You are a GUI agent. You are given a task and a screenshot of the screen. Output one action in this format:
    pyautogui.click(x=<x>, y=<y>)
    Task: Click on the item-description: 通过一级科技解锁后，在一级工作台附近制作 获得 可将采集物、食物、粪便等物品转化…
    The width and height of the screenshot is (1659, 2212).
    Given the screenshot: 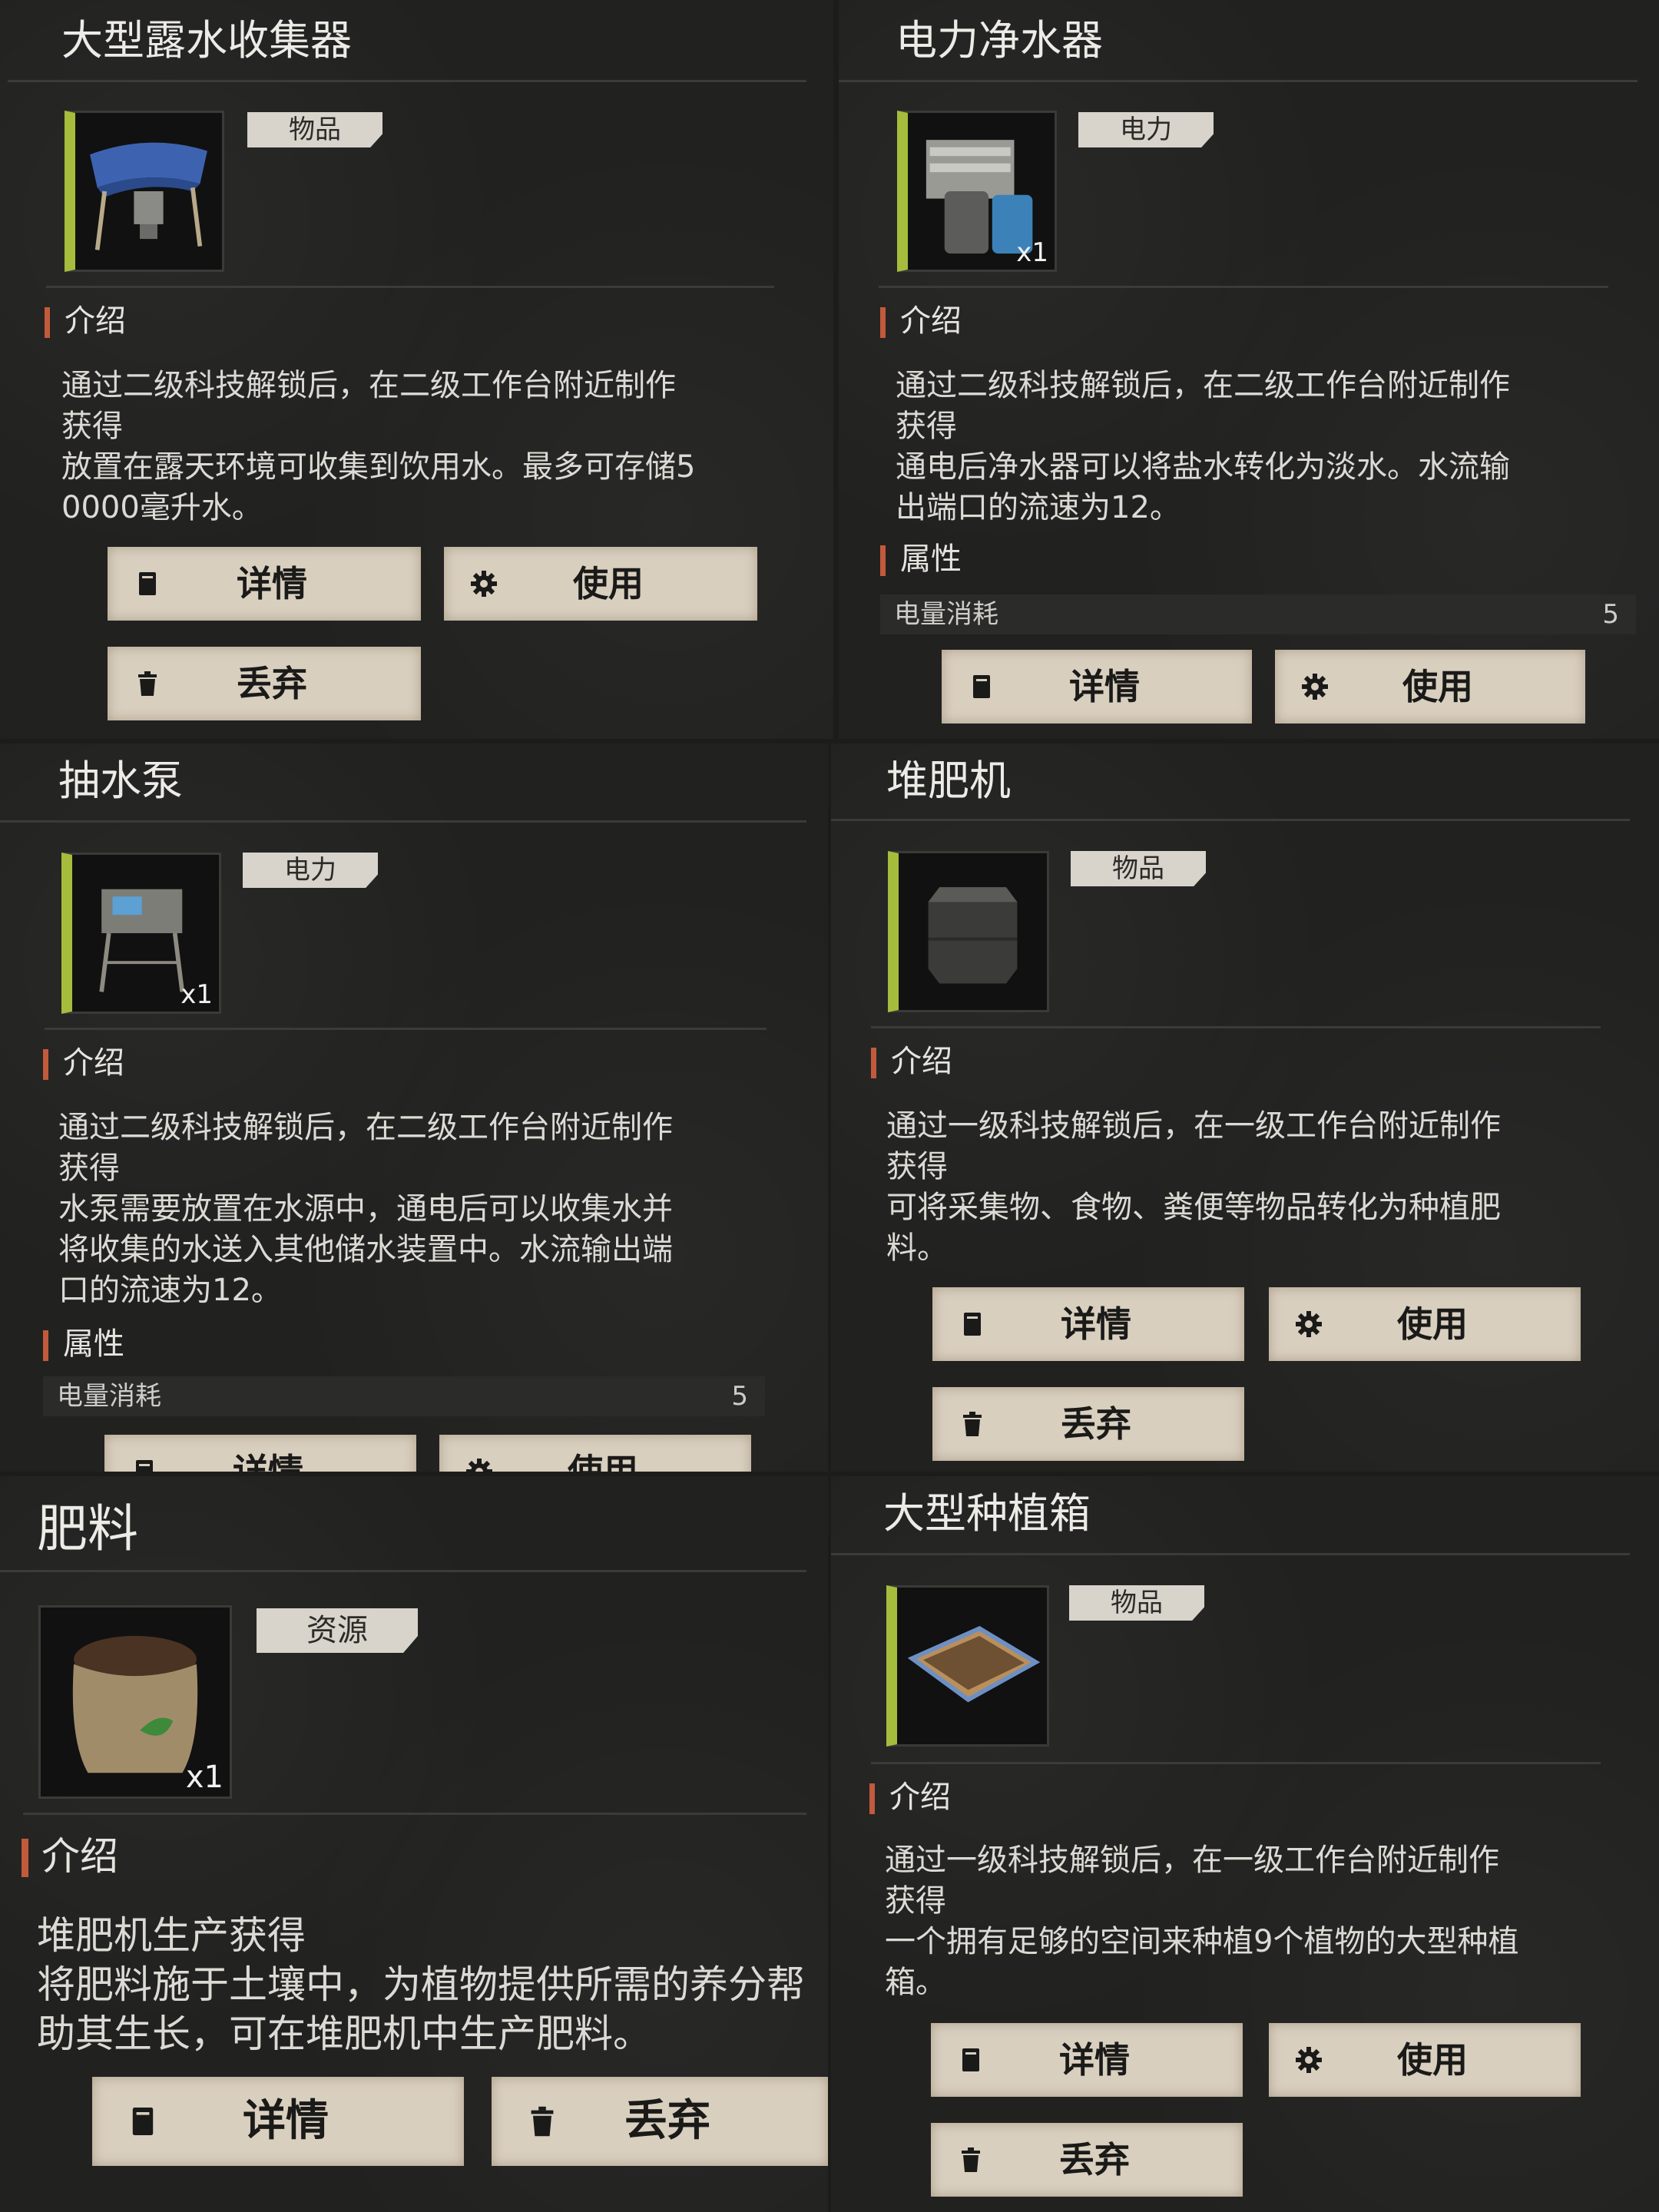 What is the action you would take?
    pyautogui.click(x=1194, y=1187)
    